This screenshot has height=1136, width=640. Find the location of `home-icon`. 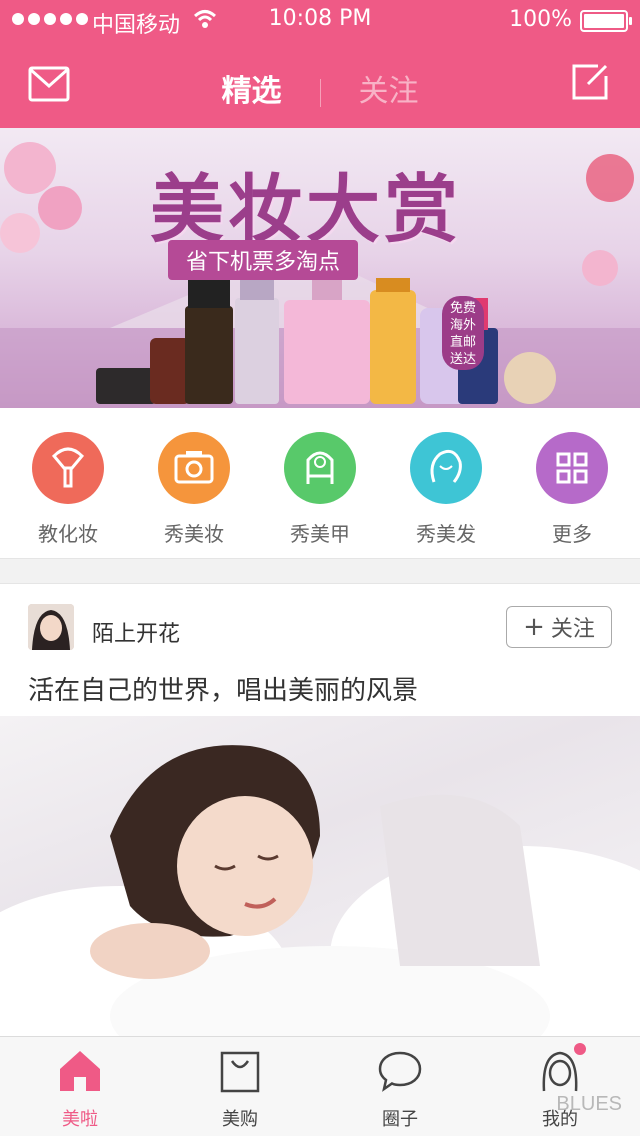

home-icon is located at coordinates (80, 1071).